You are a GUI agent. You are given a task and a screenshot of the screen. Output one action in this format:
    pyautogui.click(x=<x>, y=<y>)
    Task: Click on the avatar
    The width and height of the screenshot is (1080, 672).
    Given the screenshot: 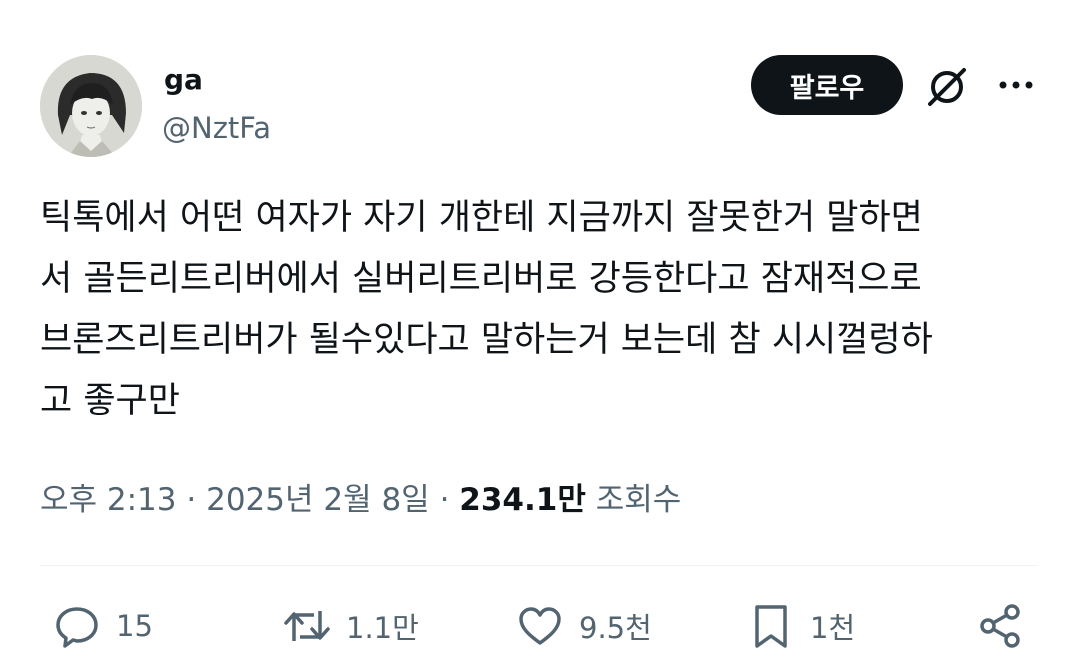 What is the action you would take?
    pyautogui.click(x=91, y=106)
    